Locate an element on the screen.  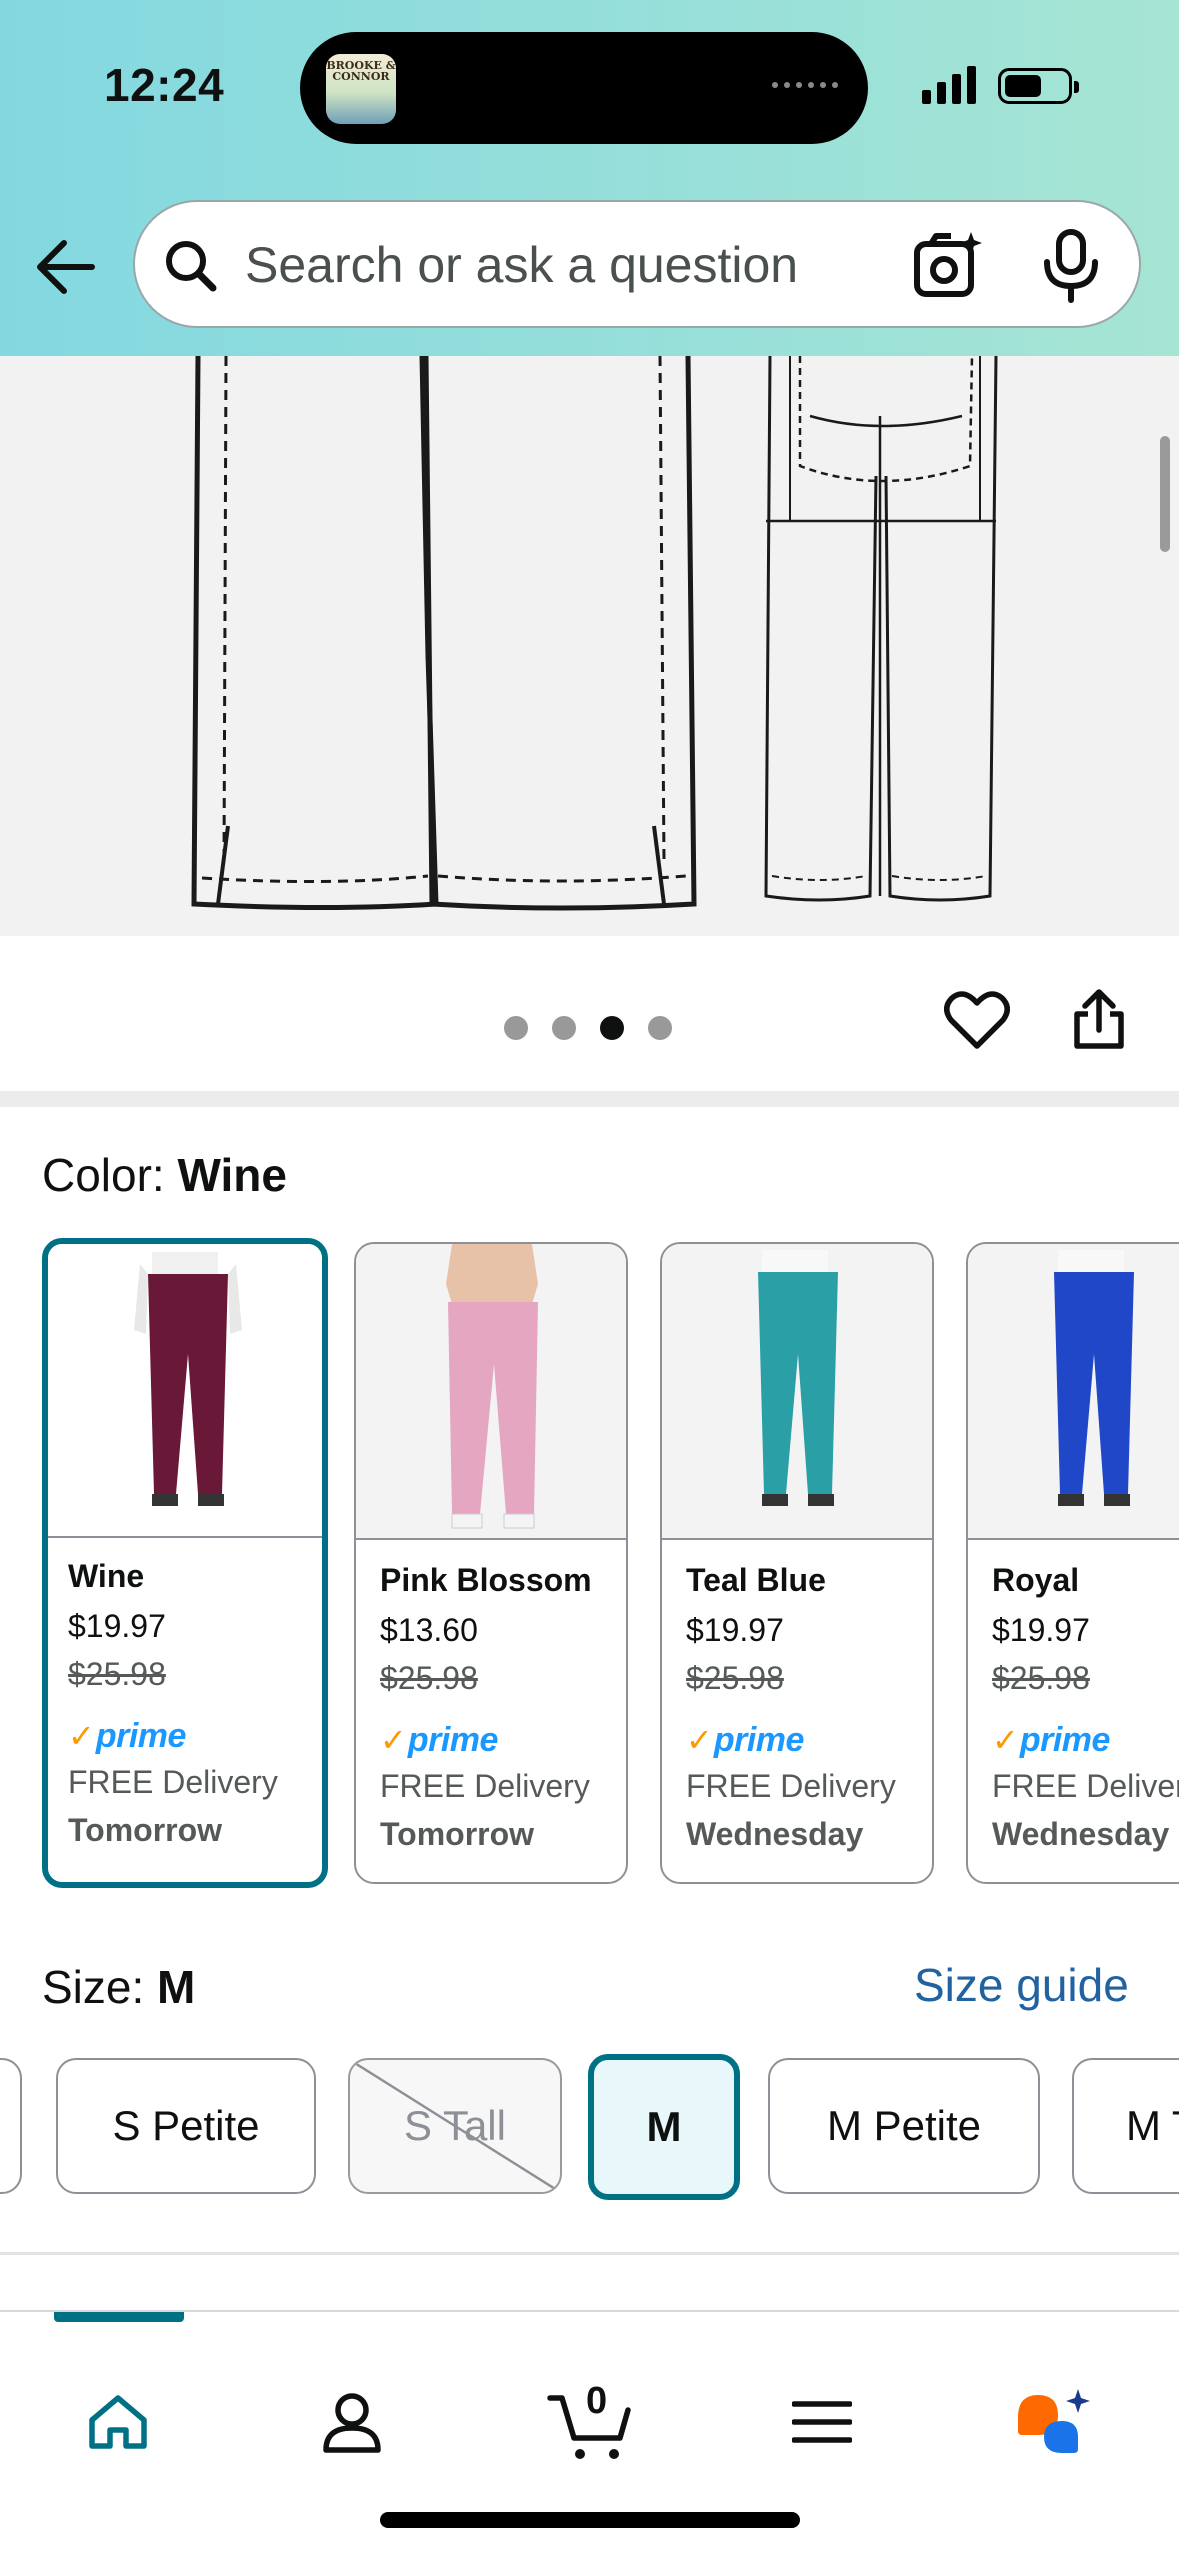
camera-lens-icon is located at coordinates (948, 266).